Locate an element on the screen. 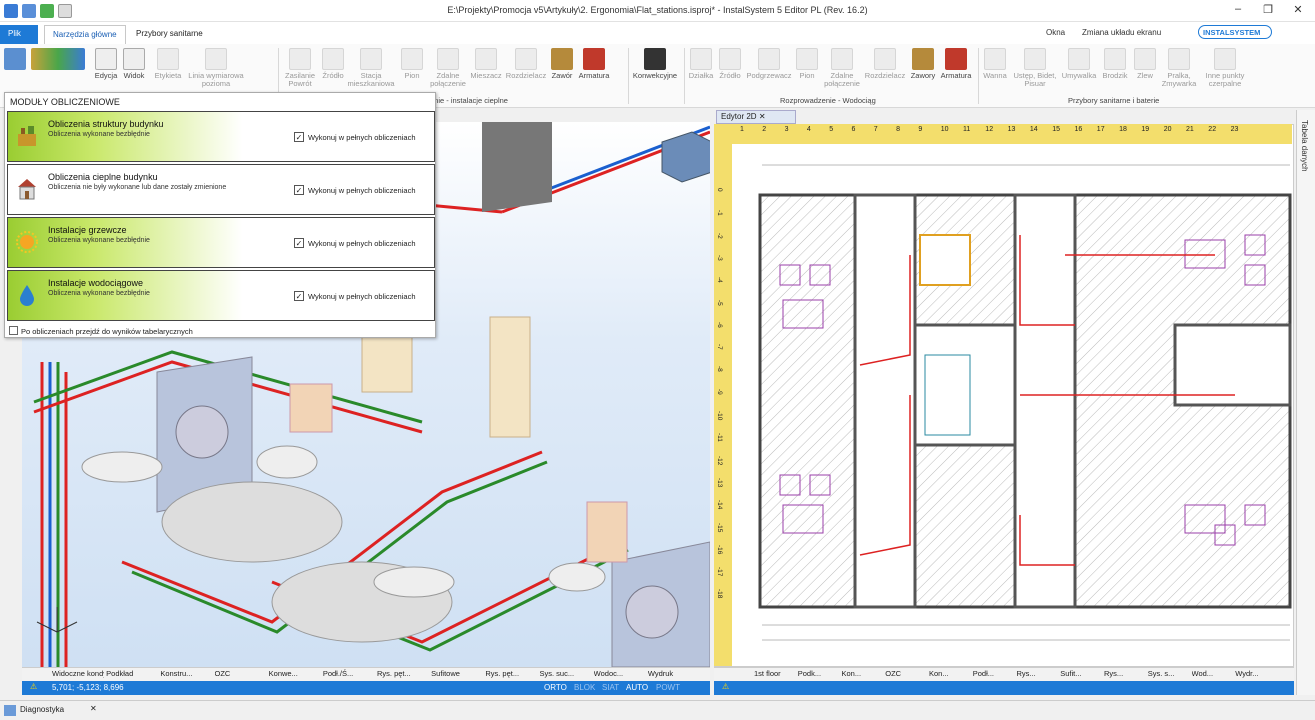  water-riser-button: Pion is located at coordinates (807, 64).